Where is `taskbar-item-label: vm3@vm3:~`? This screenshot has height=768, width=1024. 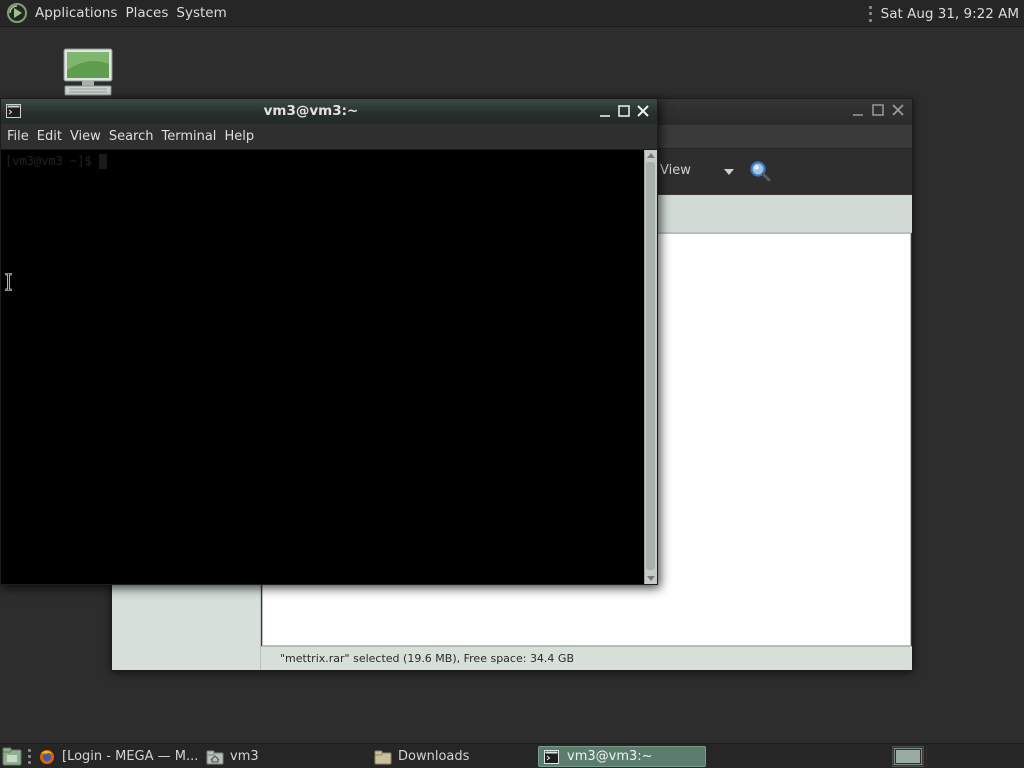
taskbar-item-label: vm3@vm3:~ is located at coordinates (610, 756).